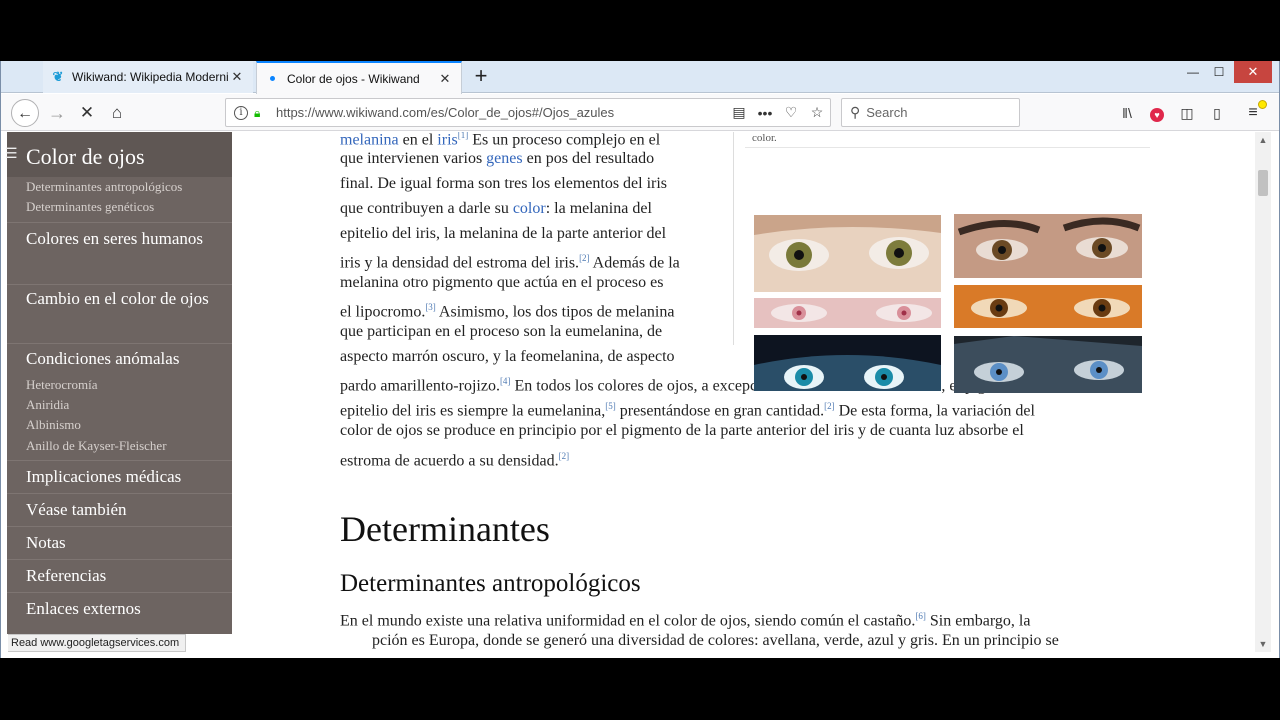 The height and width of the screenshot is (720, 1280). Describe the element at coordinates (90, 207) in the screenshot. I see `toc-subitem: Determinantes genéticos` at that location.